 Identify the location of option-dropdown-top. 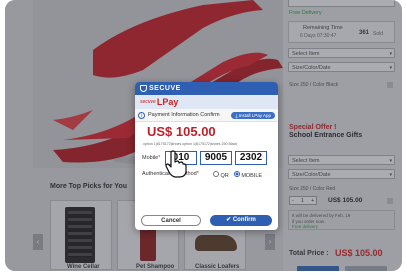
(341, 3).